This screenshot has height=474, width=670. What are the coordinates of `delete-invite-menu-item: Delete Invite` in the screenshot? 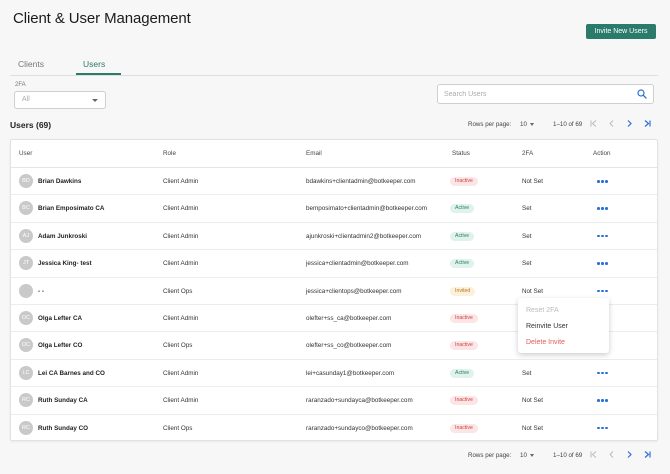 It's located at (545, 342).